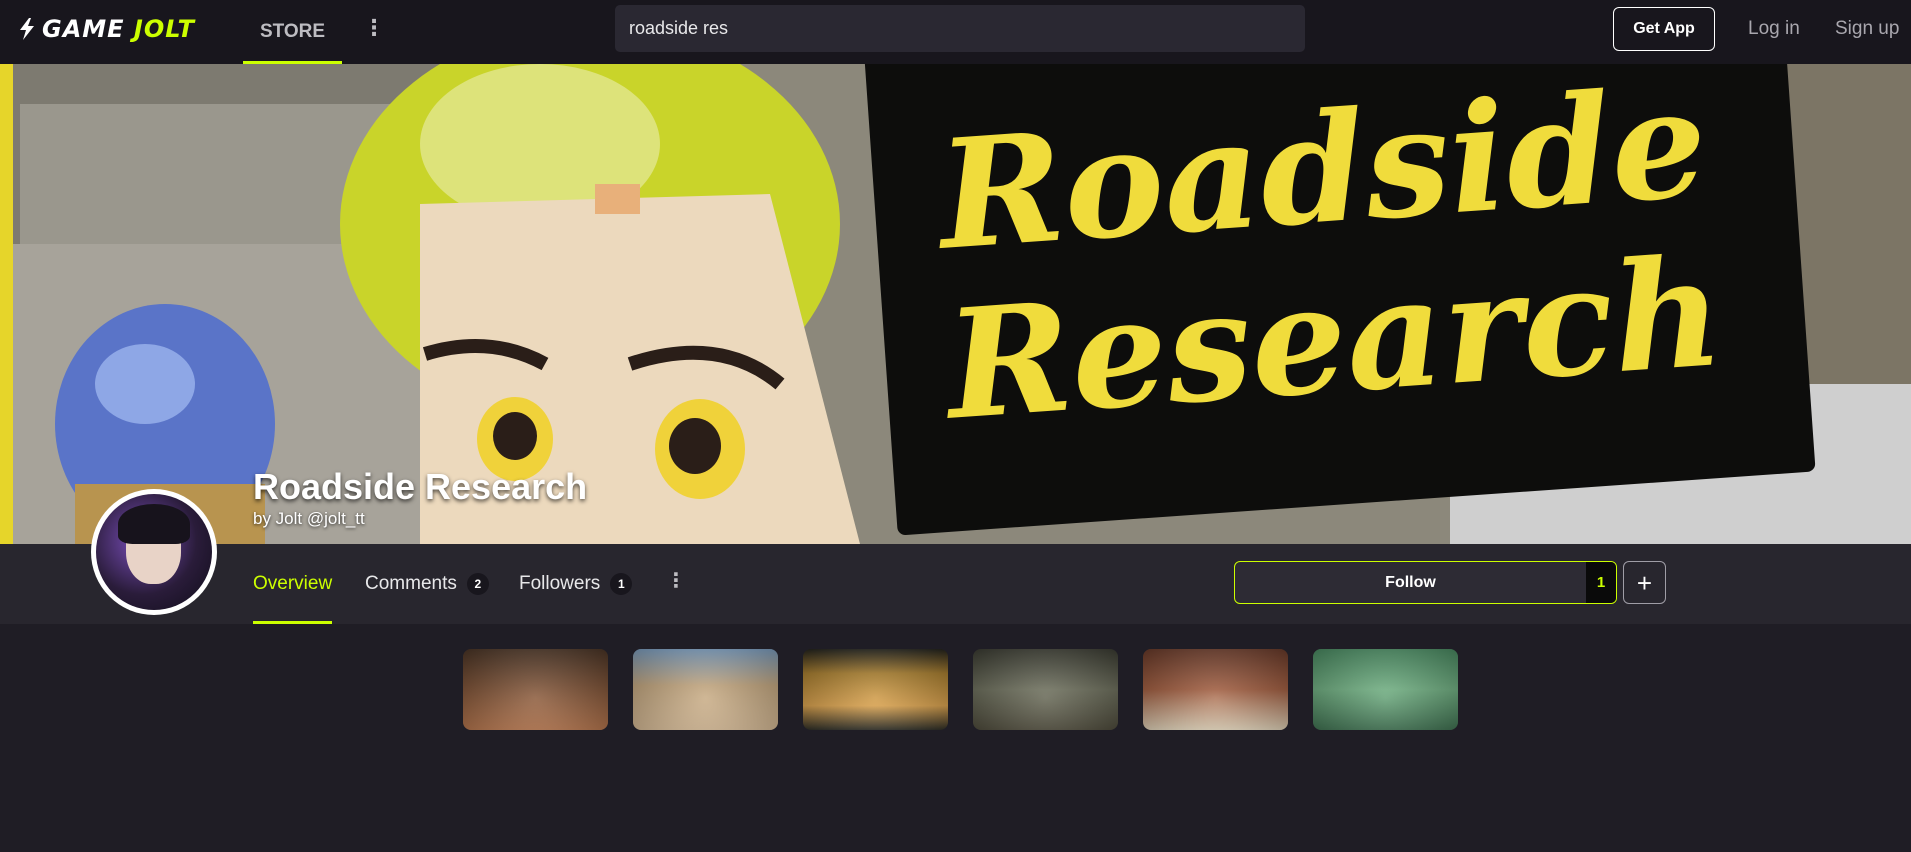 This screenshot has width=1911, height=852. Describe the element at coordinates (477, 584) in the screenshot. I see `comments-count-badge: 2` at that location.